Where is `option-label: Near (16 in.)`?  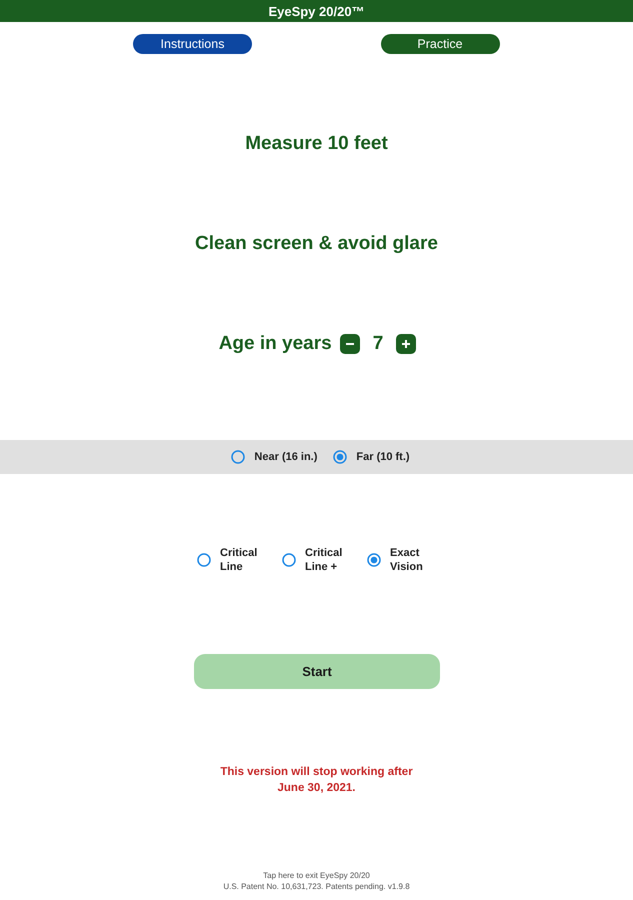 option-label: Near (16 in.) is located at coordinates (286, 457).